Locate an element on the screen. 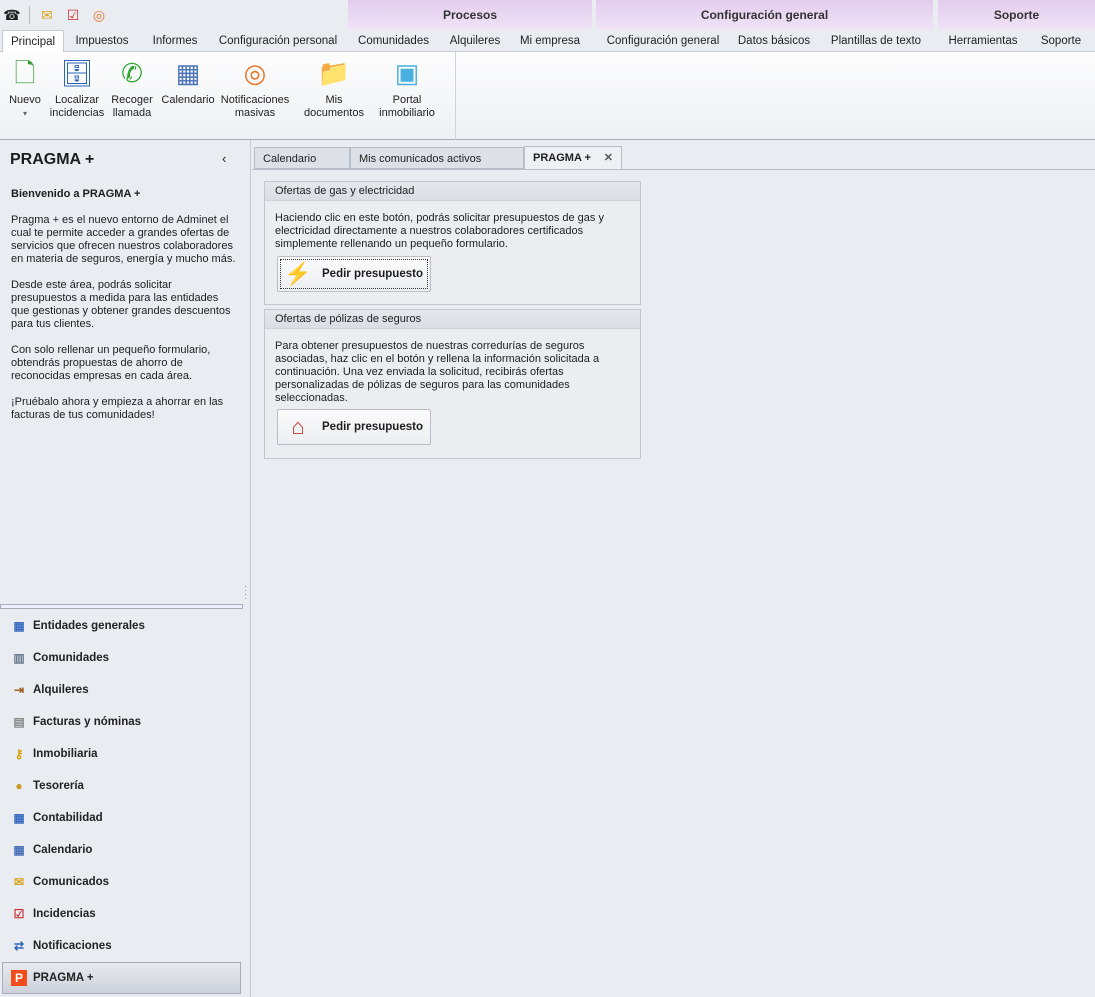  nav-item-notificaciones: ⇄ Notificaciones is located at coordinates (125, 946).